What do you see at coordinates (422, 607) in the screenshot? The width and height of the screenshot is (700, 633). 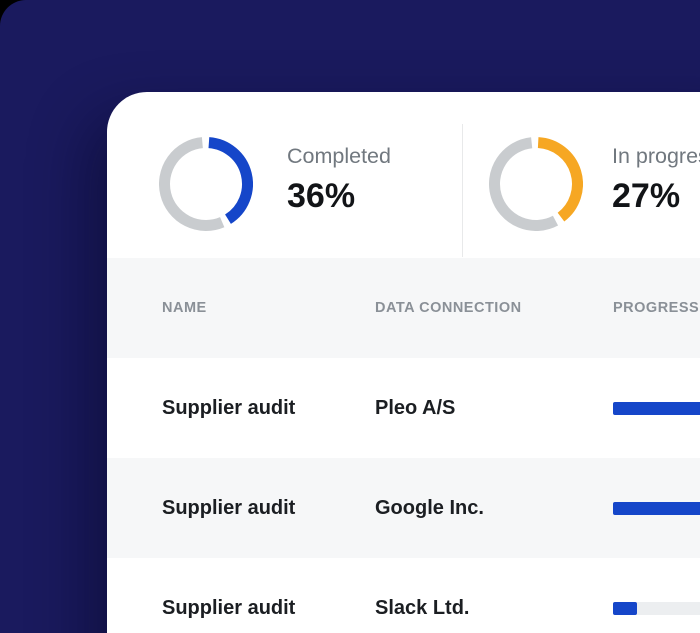 I see `data-connection: Slack Ltd.` at bounding box center [422, 607].